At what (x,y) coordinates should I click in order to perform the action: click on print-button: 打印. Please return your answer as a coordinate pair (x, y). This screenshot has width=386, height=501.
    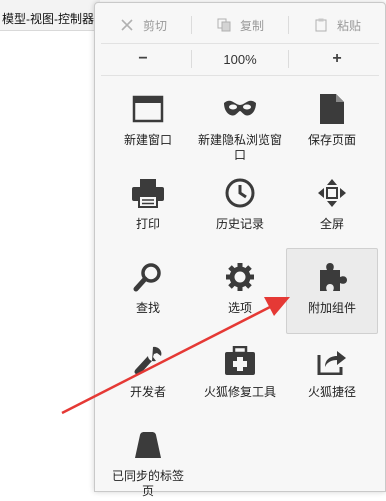
    Looking at the image, I should click on (148, 207).